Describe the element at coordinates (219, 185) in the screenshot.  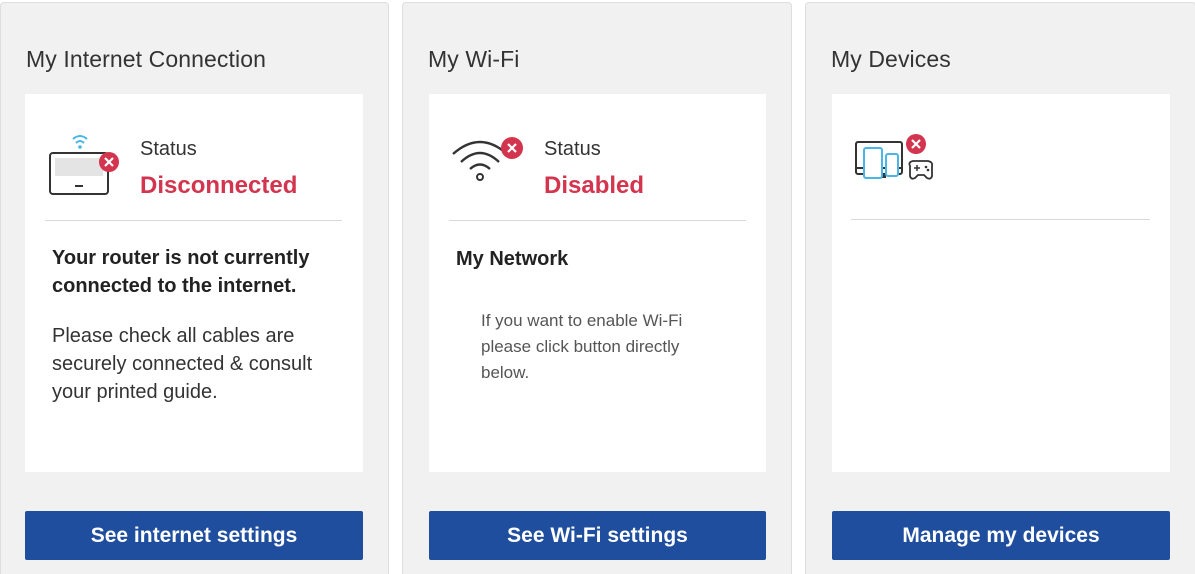
I see `internet-status-value: Disconnected` at that location.